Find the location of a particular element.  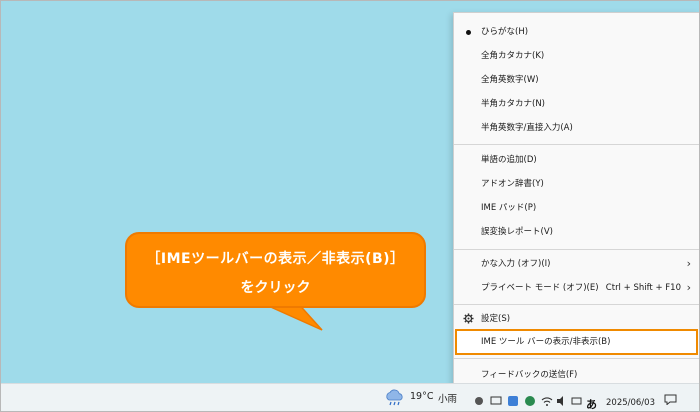

menu-item-label: IME パッド(P) is located at coordinates (509, 208).